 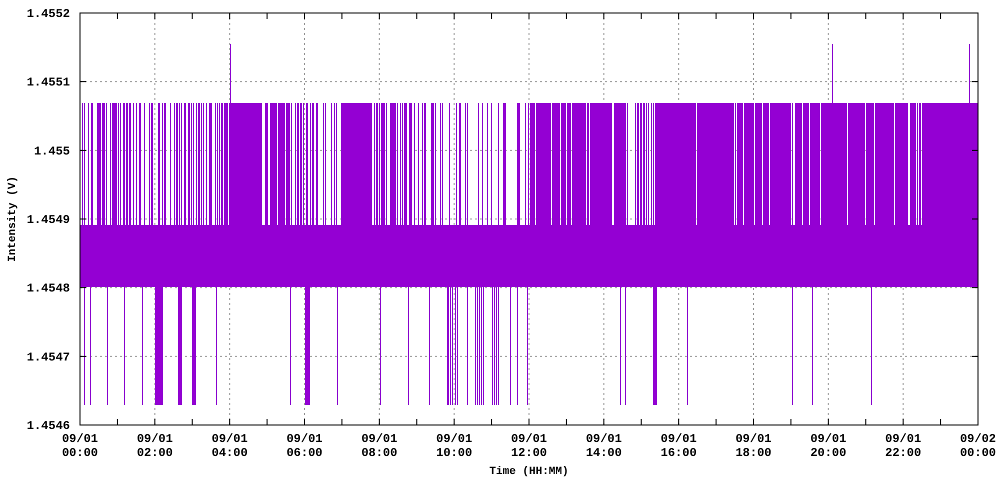 What do you see at coordinates (48, 357) in the screenshot?
I see `y-tick-label: 1.4547` at bounding box center [48, 357].